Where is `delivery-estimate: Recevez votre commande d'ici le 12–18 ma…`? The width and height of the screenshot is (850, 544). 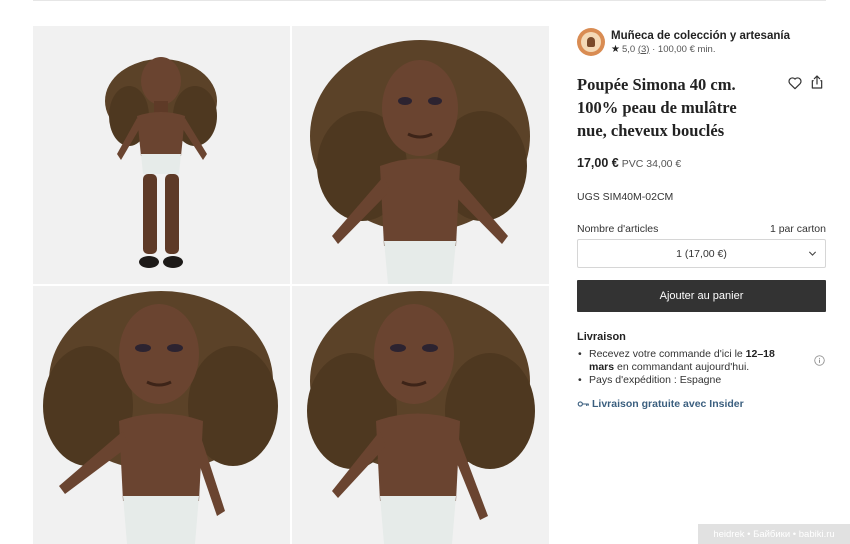
delivery-estimate: Recevez votre commande d'ici le 12–18 ma… is located at coordinates (687, 361).